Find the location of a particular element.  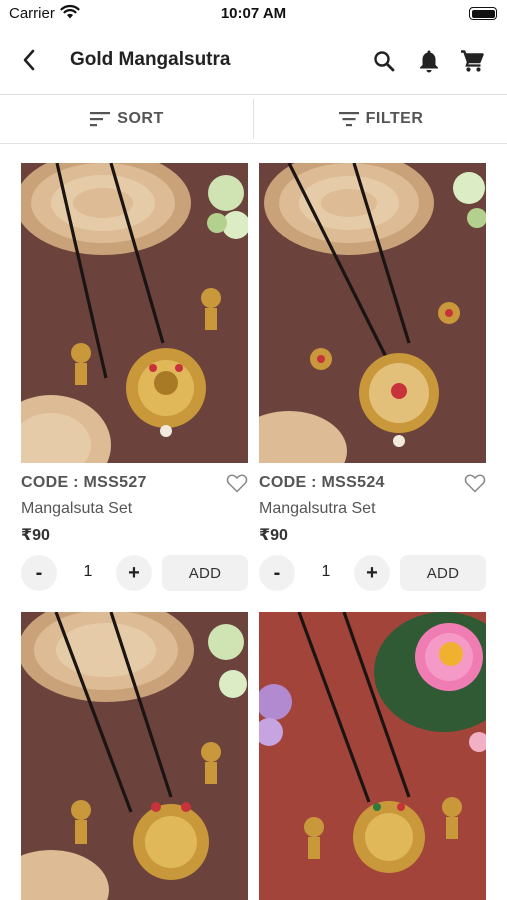

search-icon is located at coordinates (384, 61).